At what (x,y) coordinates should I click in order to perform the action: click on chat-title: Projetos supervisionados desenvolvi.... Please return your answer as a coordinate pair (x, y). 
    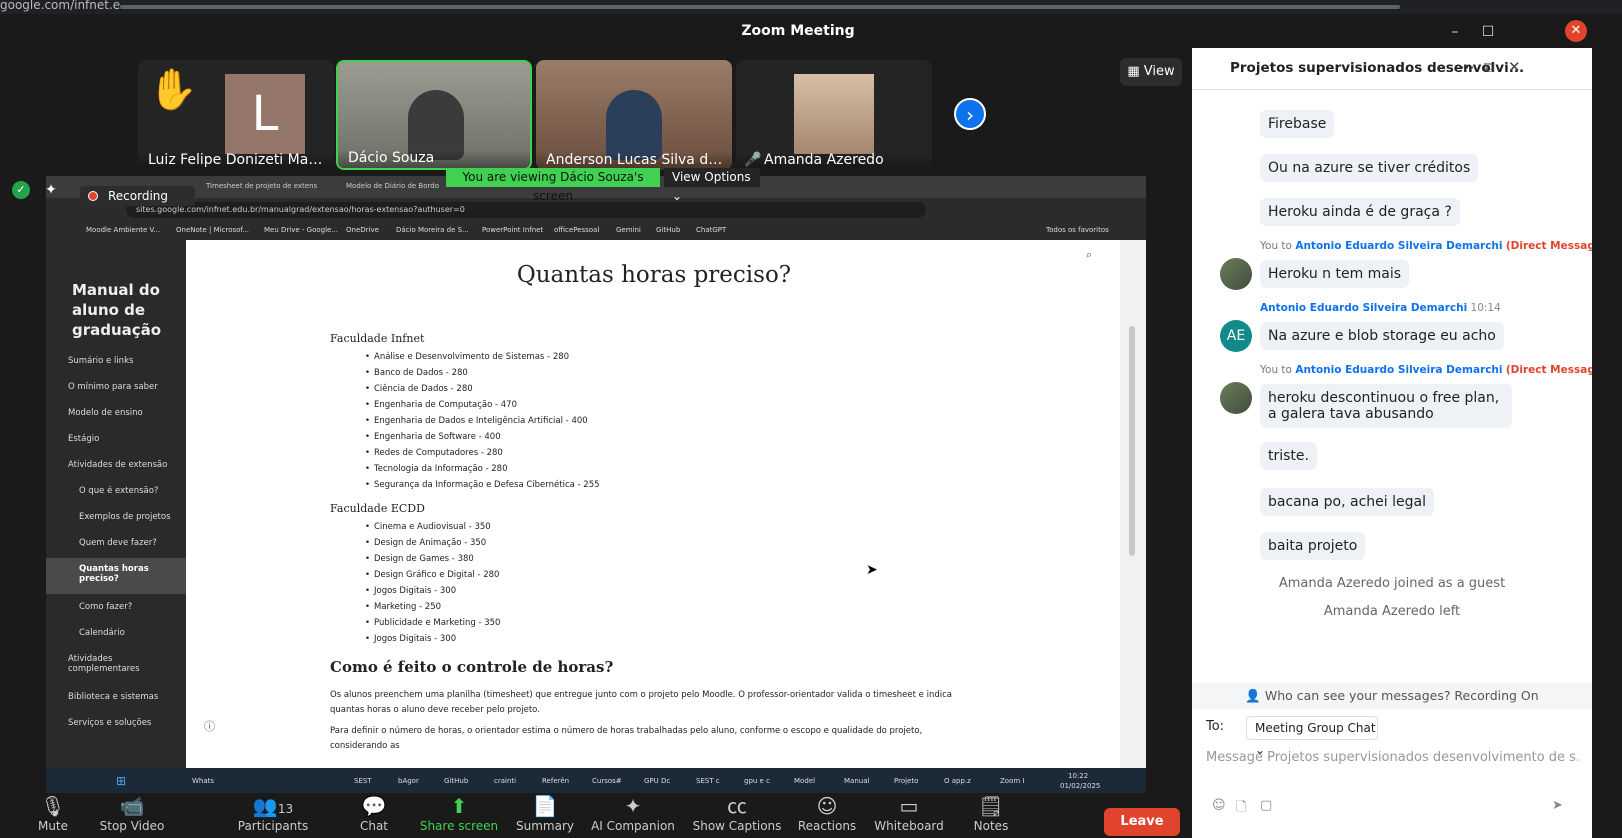
    Looking at the image, I should click on (1377, 68).